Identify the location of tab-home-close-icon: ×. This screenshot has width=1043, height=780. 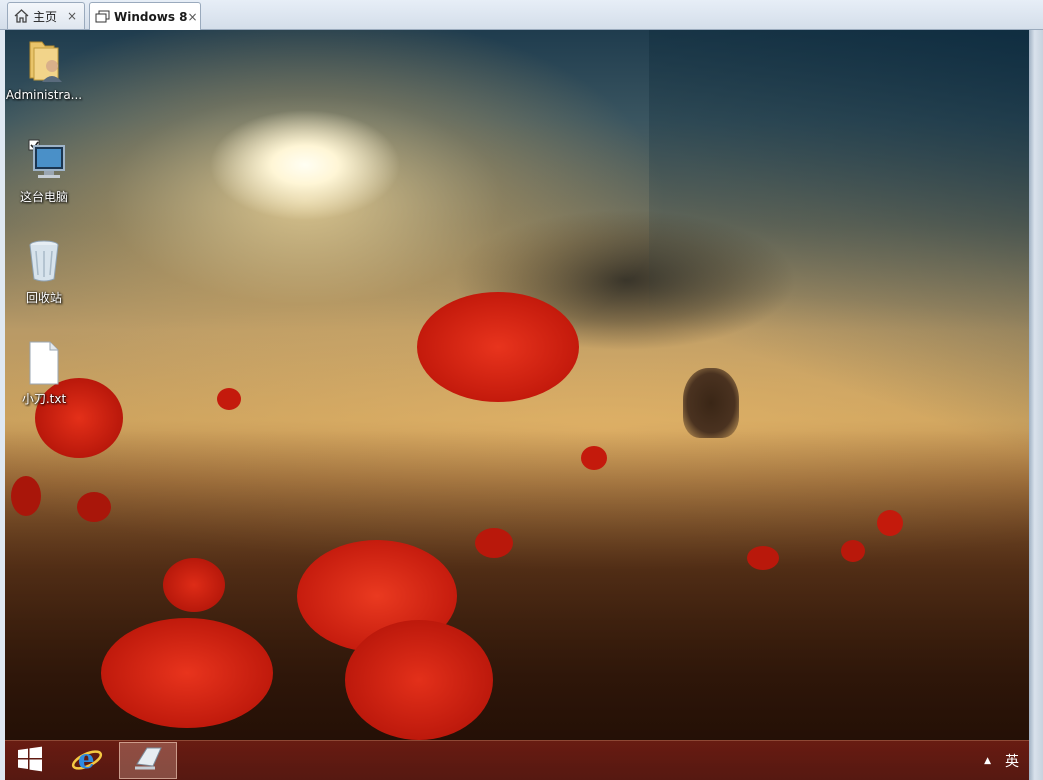
(72, 16).